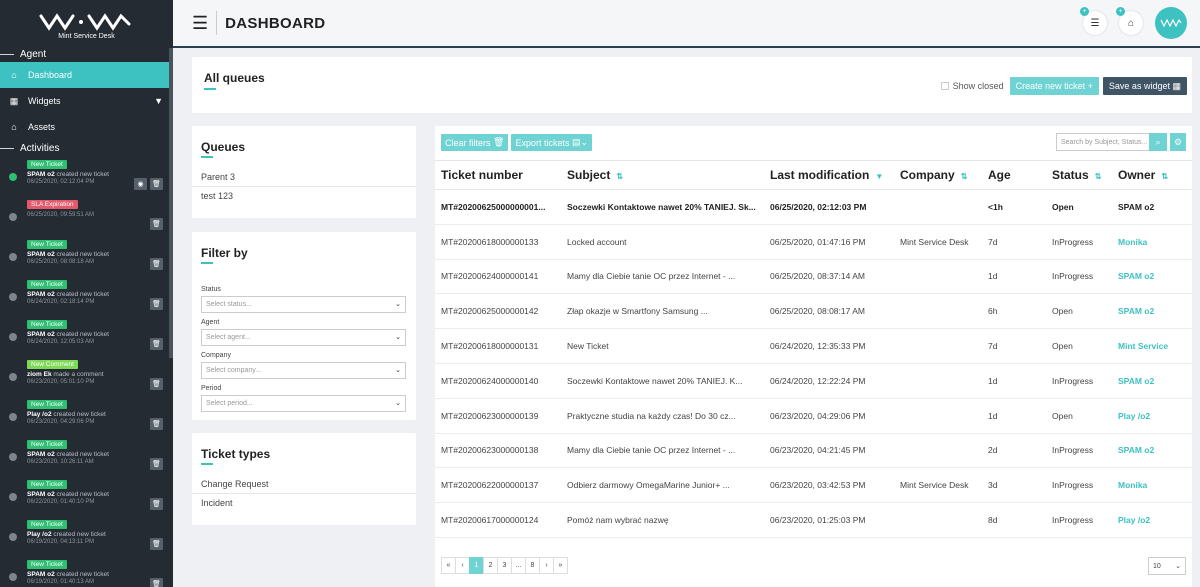 This screenshot has height=587, width=1200. I want to click on col-ticket-number: Ticket number, so click(498, 175).